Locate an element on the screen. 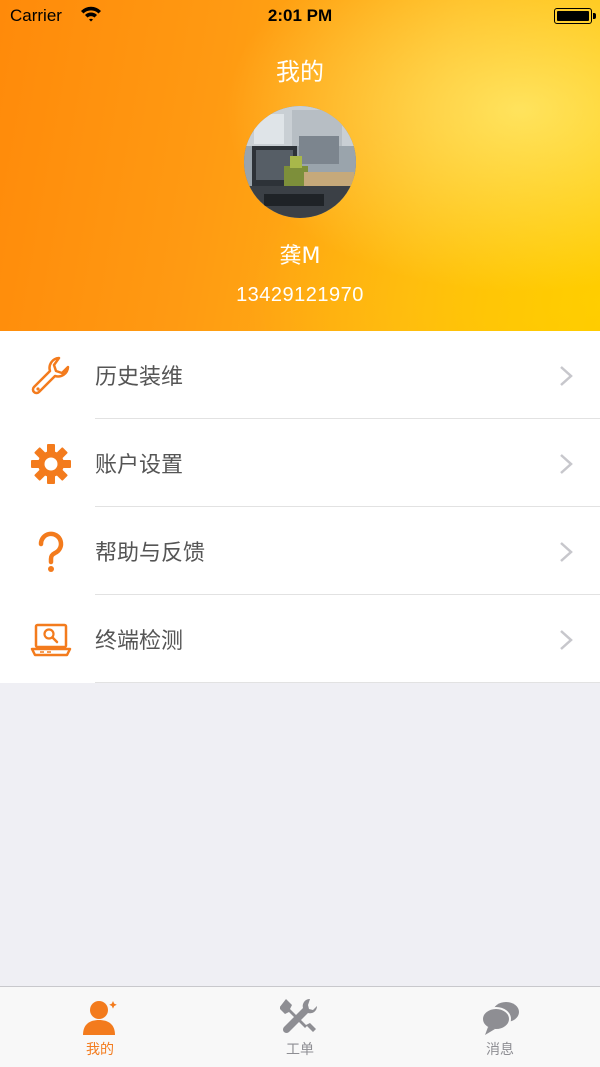 The image size is (600, 1067). menu-item-label: 历史装维 is located at coordinates (139, 377).